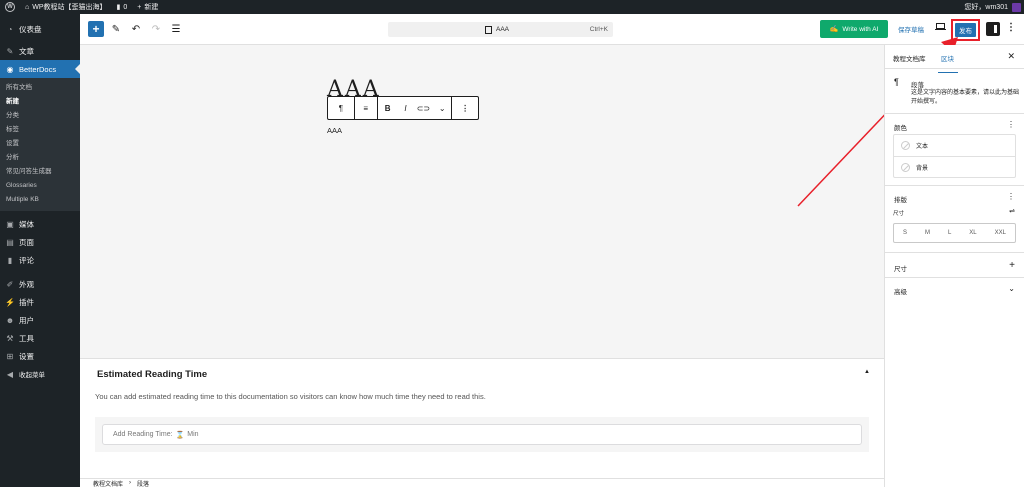 The image size is (1024, 487). I want to click on size-xl: XL, so click(972, 233).